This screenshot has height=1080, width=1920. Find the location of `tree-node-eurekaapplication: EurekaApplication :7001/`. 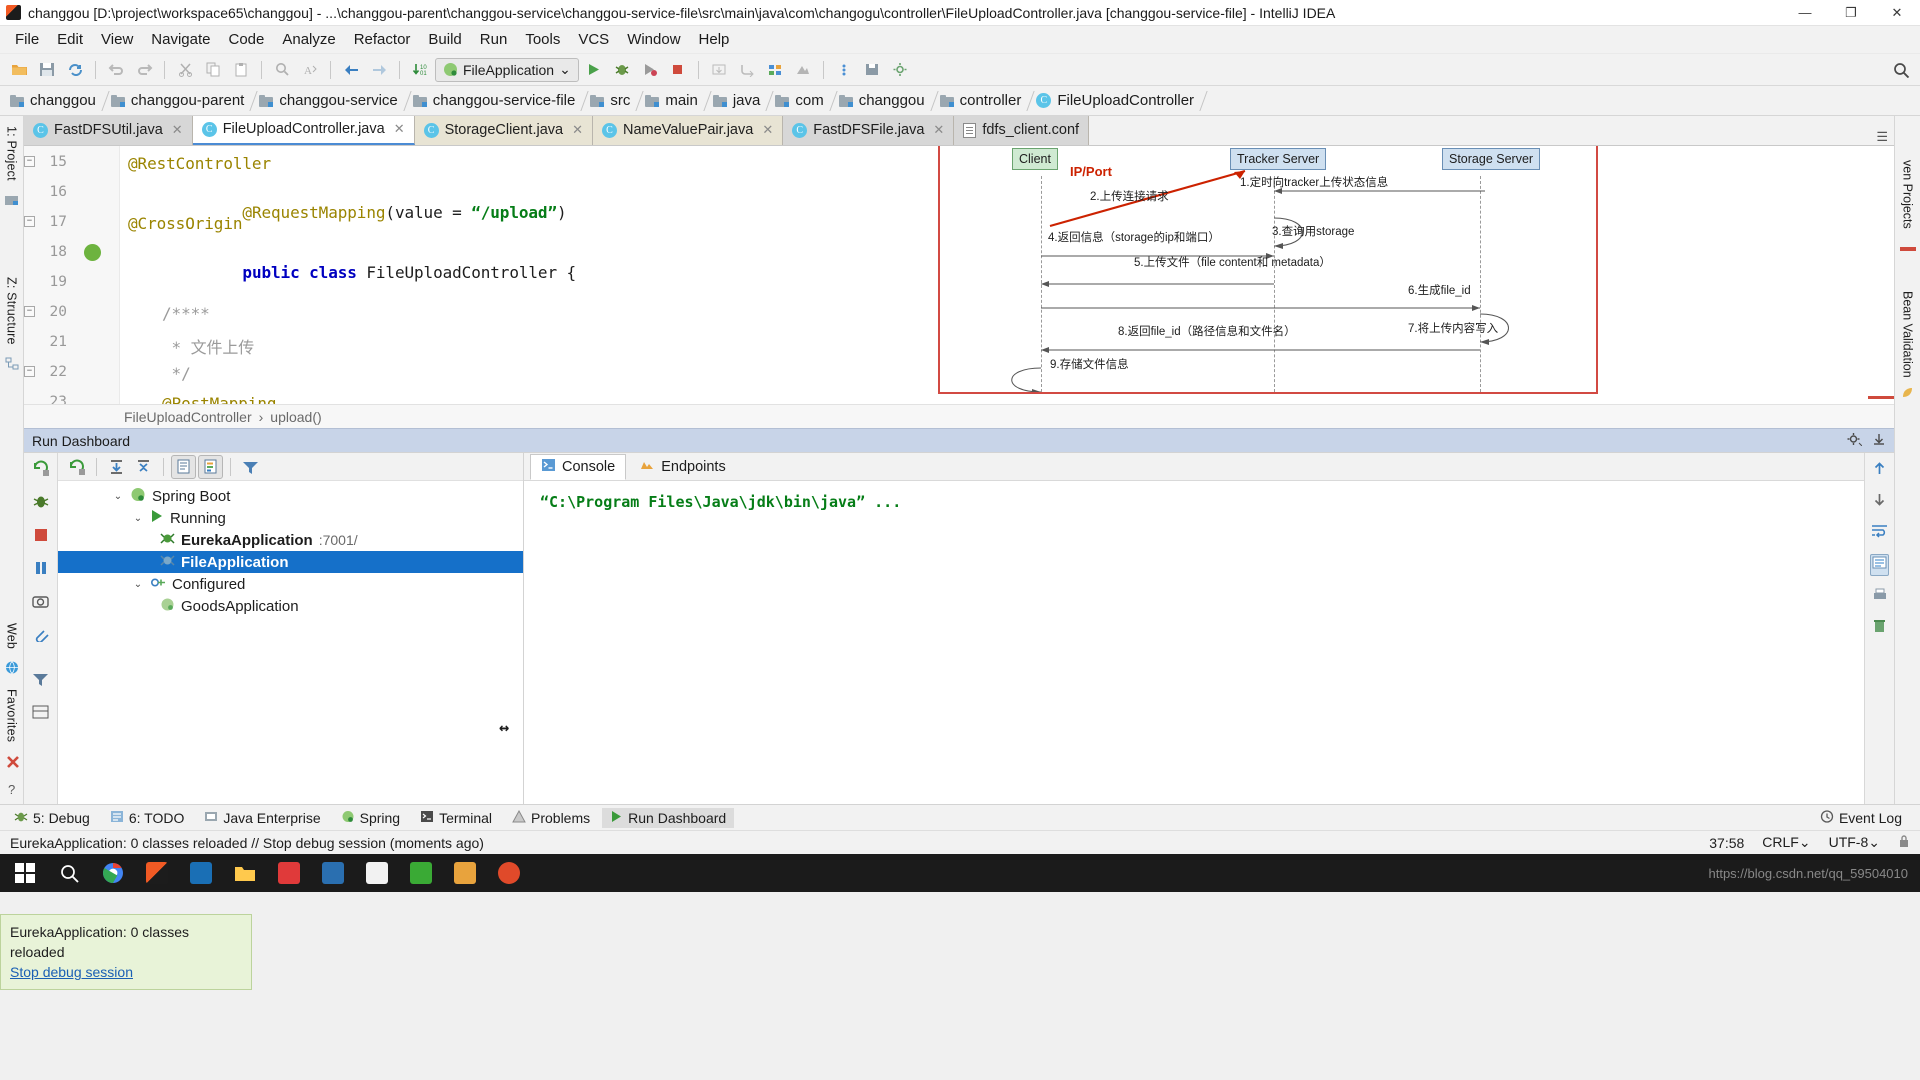

tree-node-eurekaapplication: EurekaApplication :7001/ is located at coordinates (290, 540).